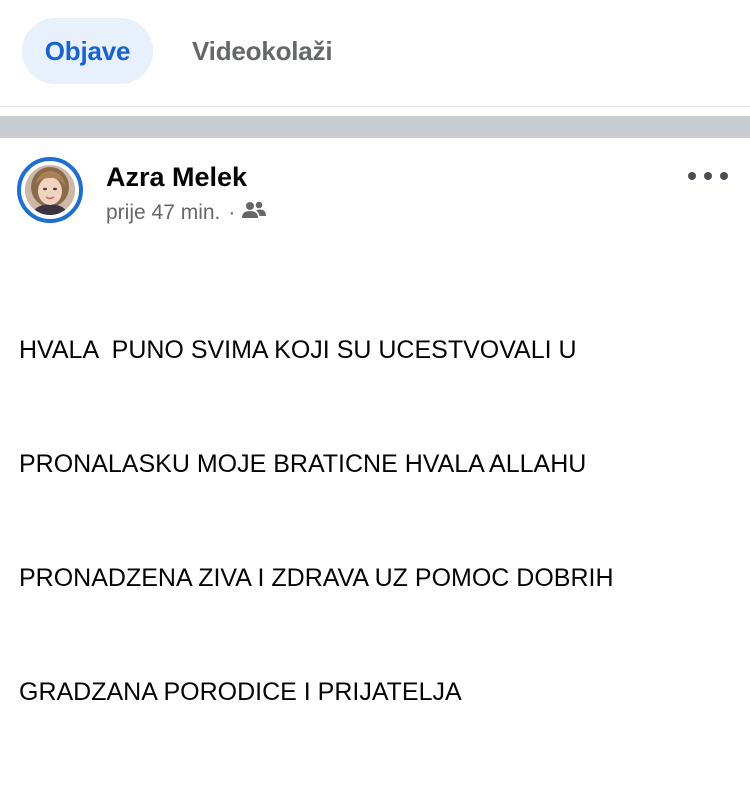  I want to click on friends-icon, so click(254, 213).